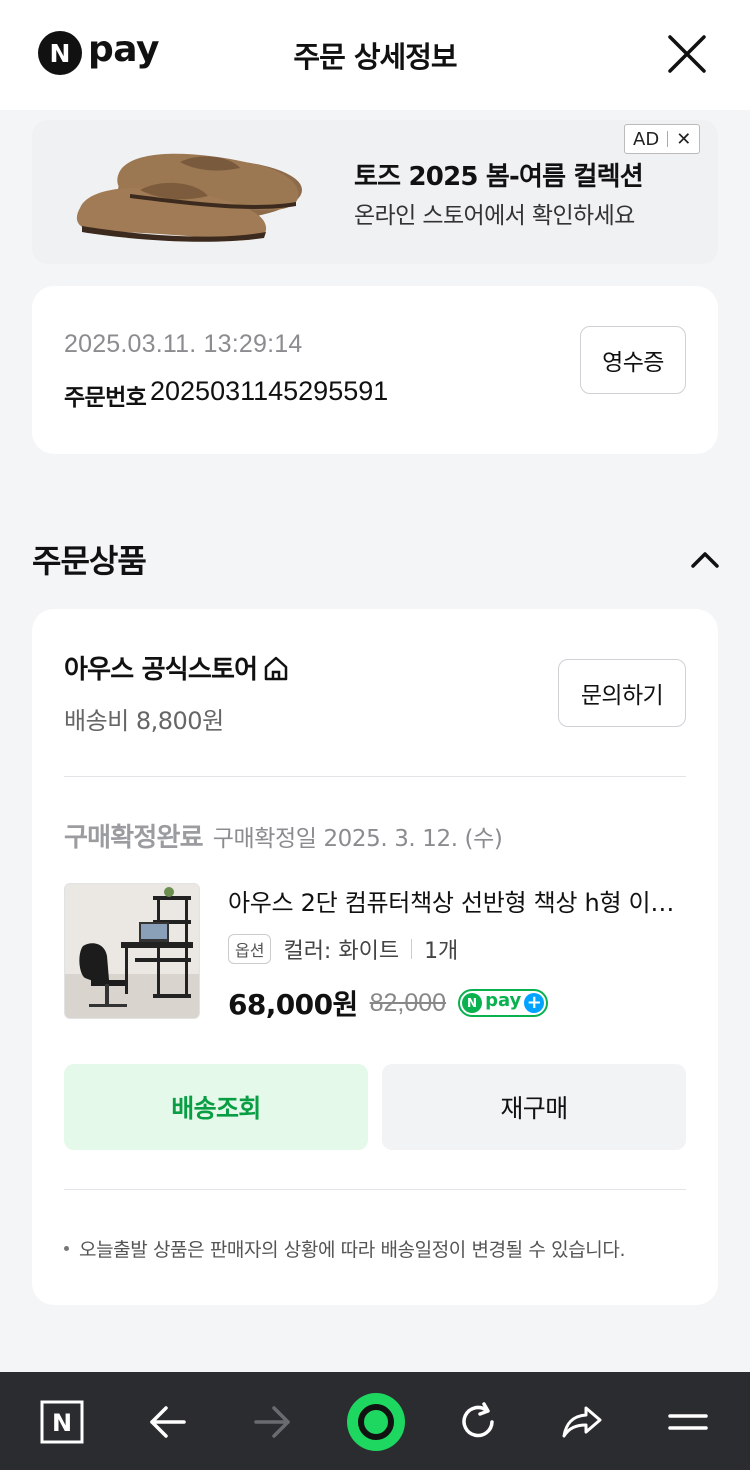 This screenshot has height=1470, width=750. I want to click on share-icon, so click(582, 1422).